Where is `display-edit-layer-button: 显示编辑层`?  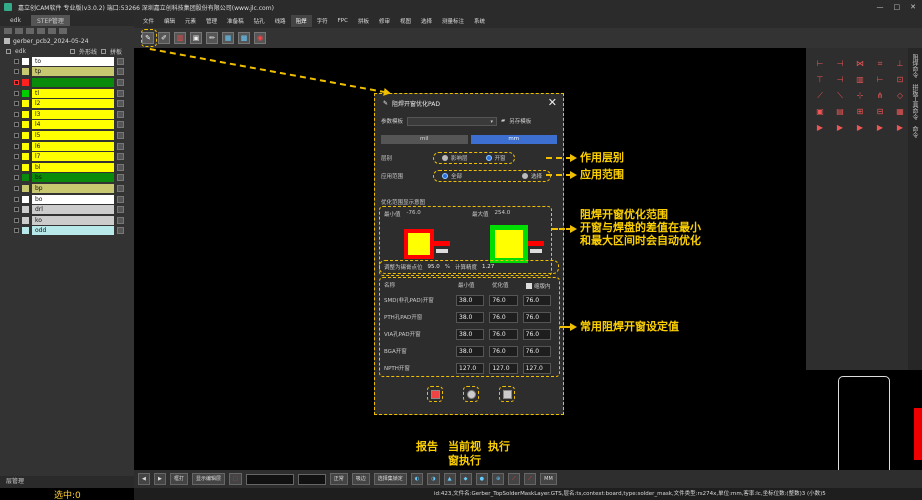
display-edit-layer-button: 显示编辑层 is located at coordinates (209, 479).